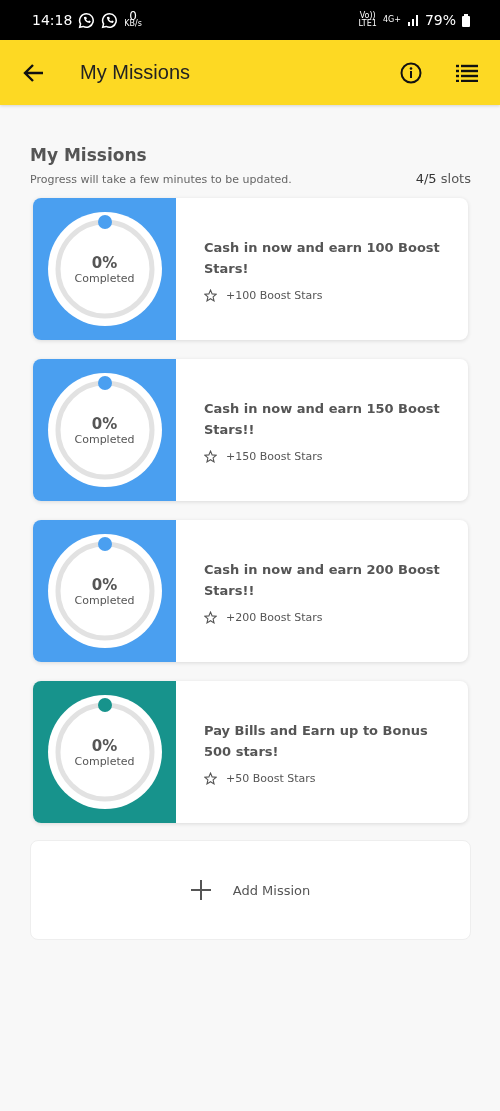  Describe the element at coordinates (271, 778) in the screenshot. I see `mission-reward: +50 Boost Stars` at that location.